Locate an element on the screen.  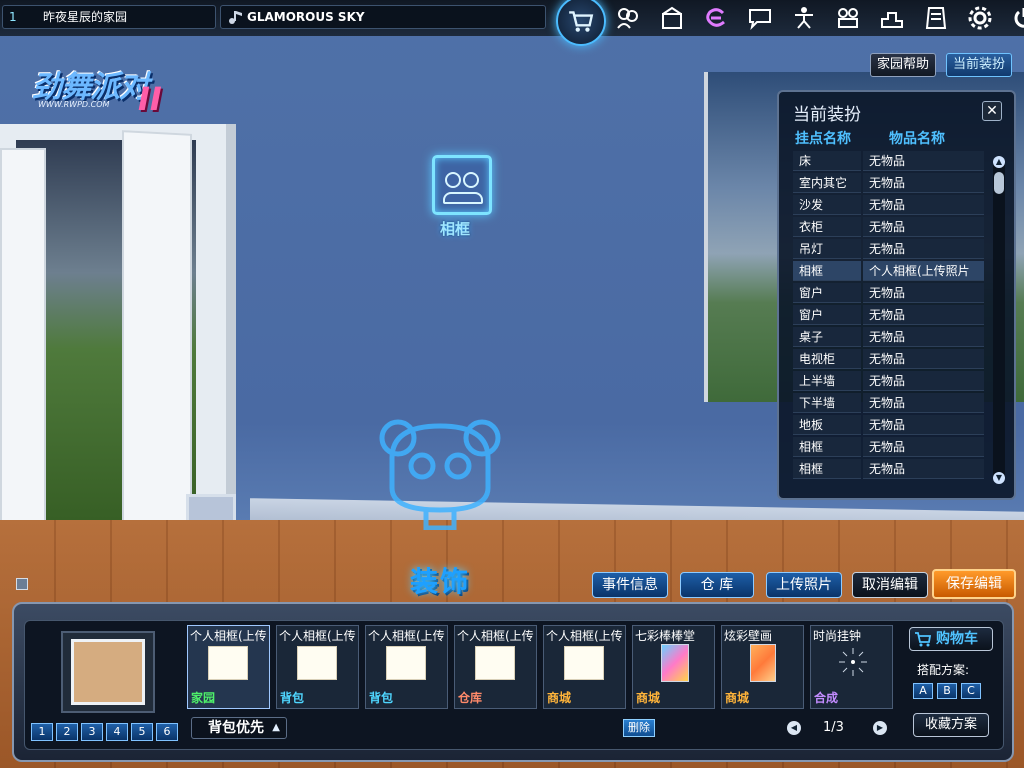
item-slot: 七彩棒棒堂 商城 is located at coordinates (673, 667).